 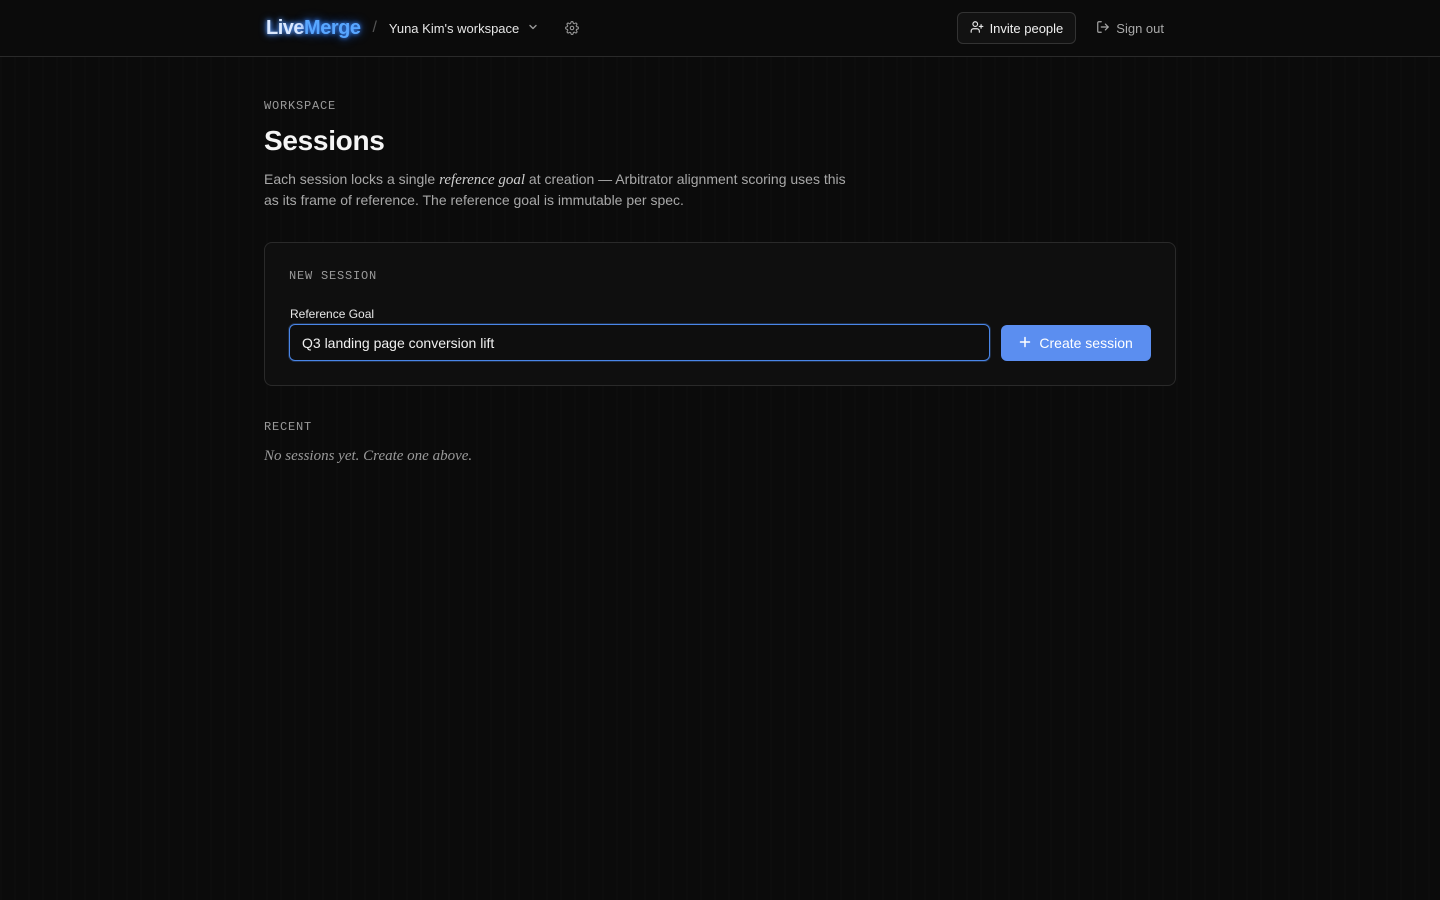 What do you see at coordinates (1025, 343) in the screenshot?
I see `plus-icon` at bounding box center [1025, 343].